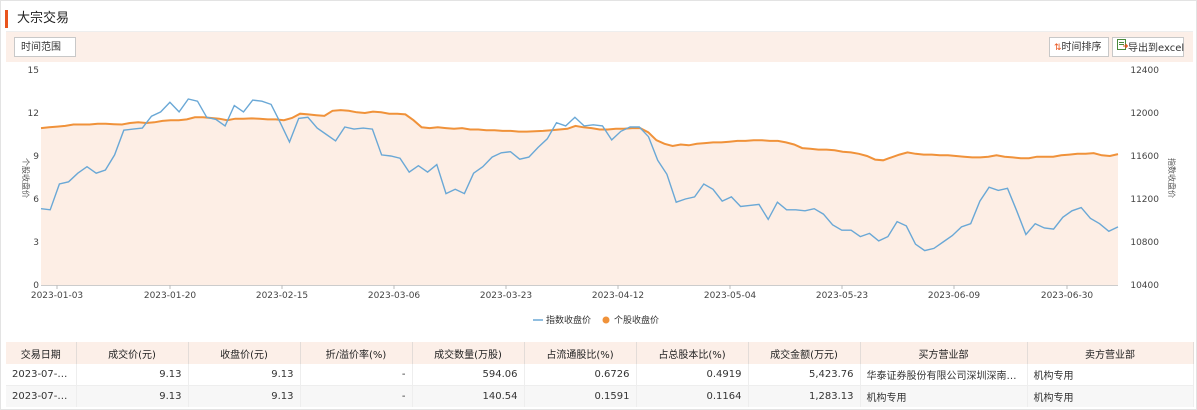  I want to click on cell-amount: 5,423.76, so click(804, 375).